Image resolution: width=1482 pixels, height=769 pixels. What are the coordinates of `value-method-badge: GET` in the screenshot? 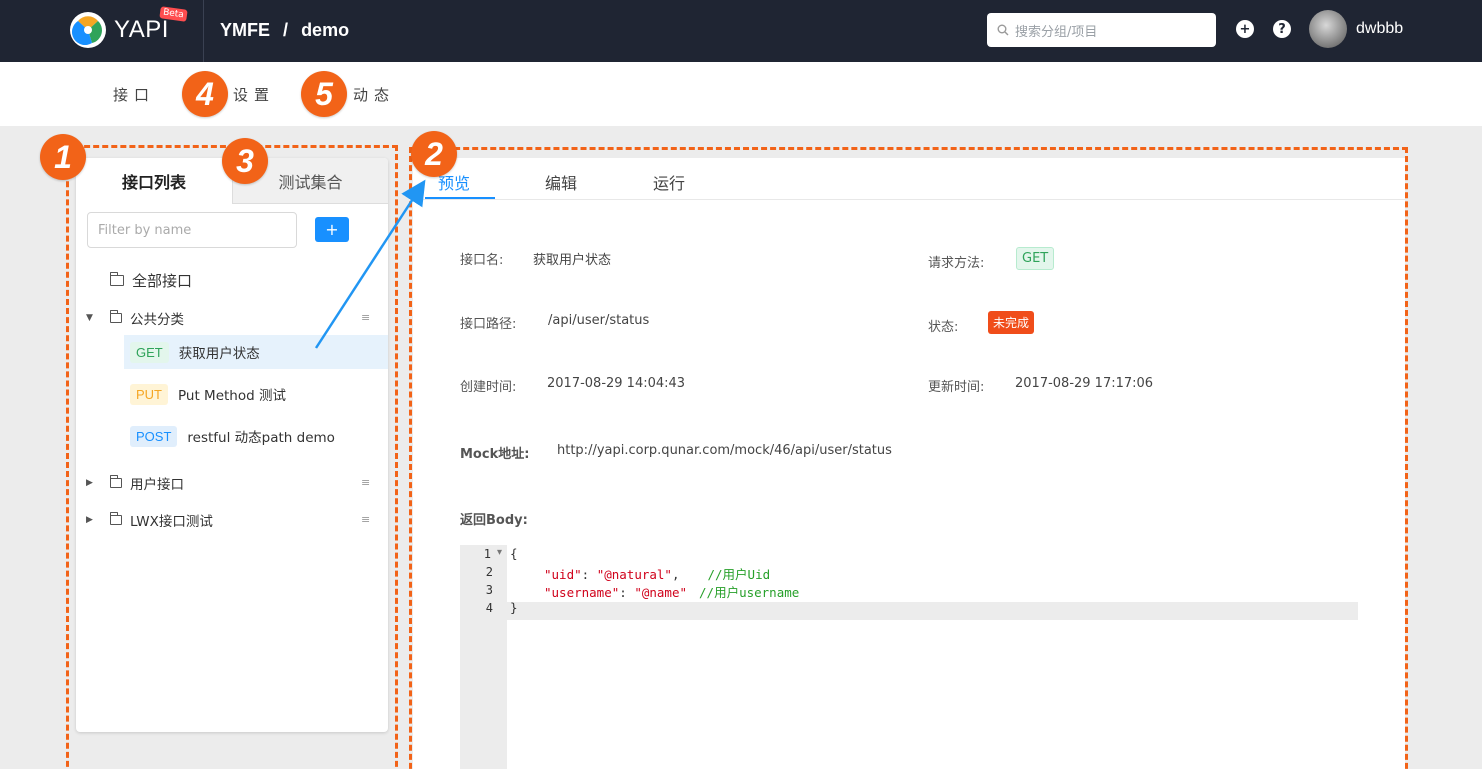 It's located at (1035, 258).